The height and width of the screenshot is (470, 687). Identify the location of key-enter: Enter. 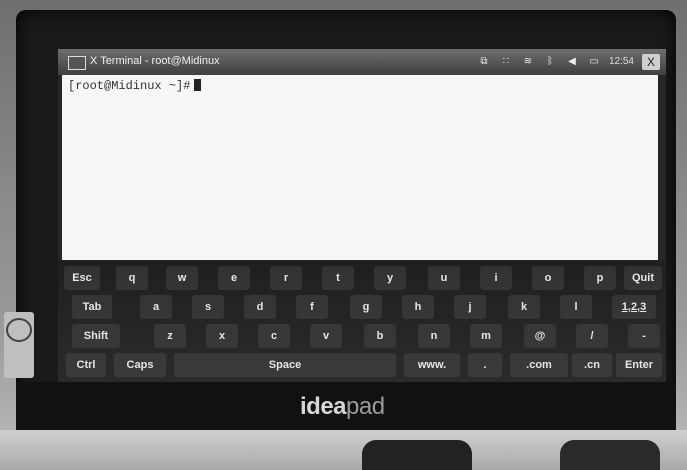
(639, 365).